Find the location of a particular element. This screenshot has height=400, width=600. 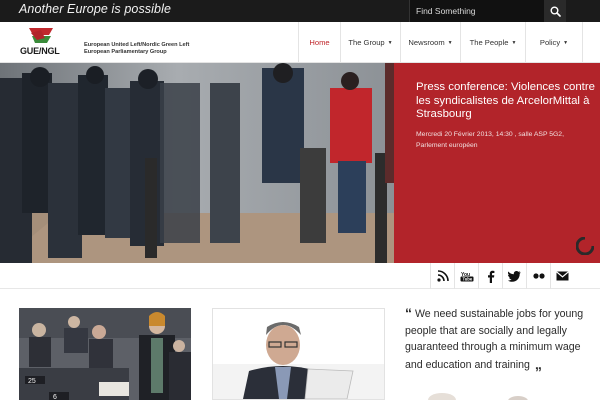

search-button is located at coordinates (555, 11).